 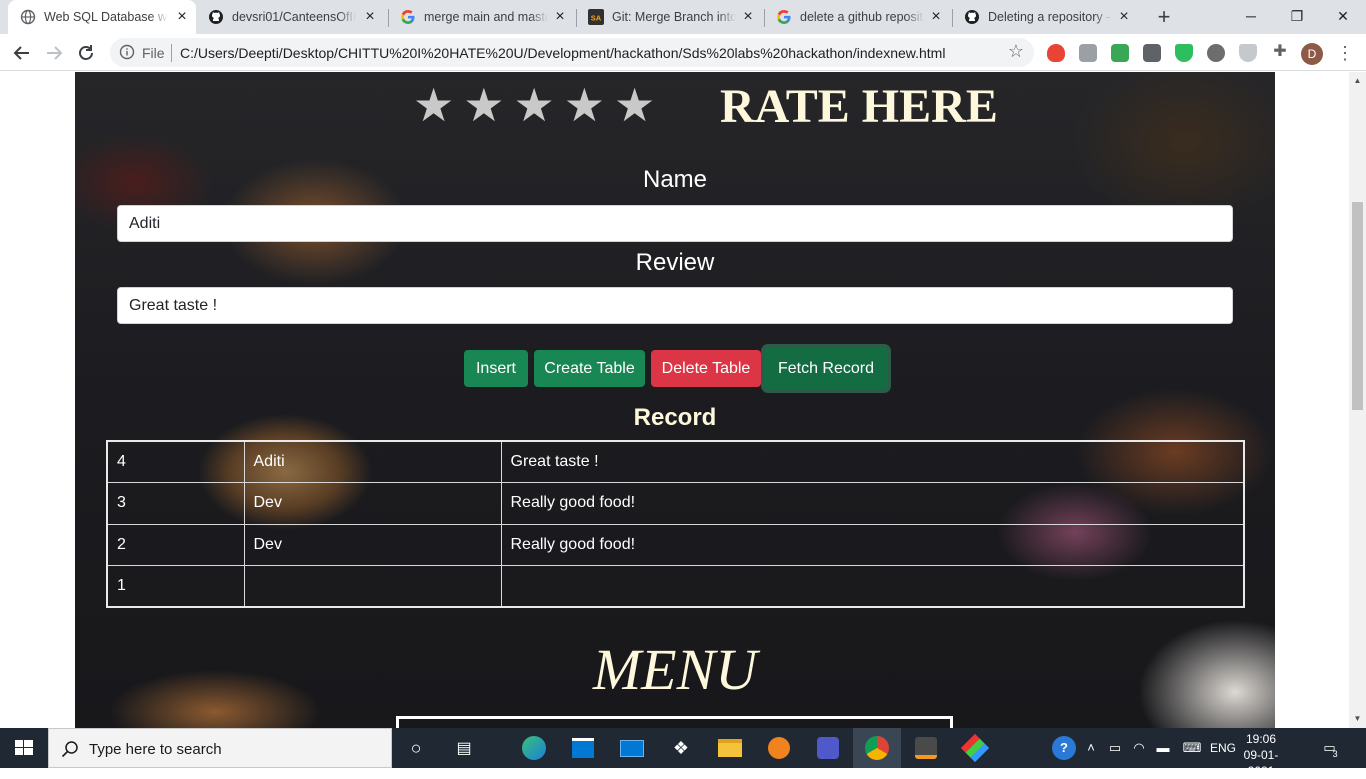 I want to click on meet-now-icon: ▭, so click(x=1115, y=748).